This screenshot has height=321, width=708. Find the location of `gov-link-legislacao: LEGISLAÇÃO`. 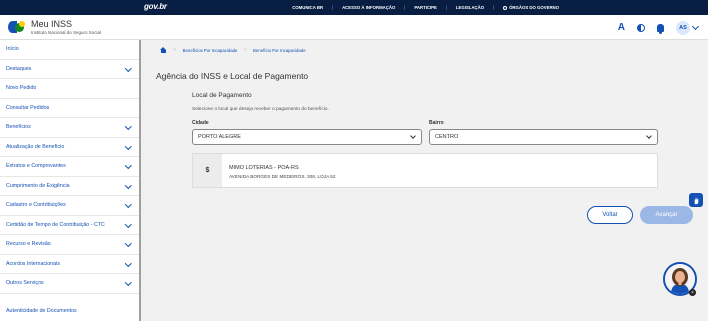

gov-link-legislacao: LEGISLAÇÃO is located at coordinates (469, 7).